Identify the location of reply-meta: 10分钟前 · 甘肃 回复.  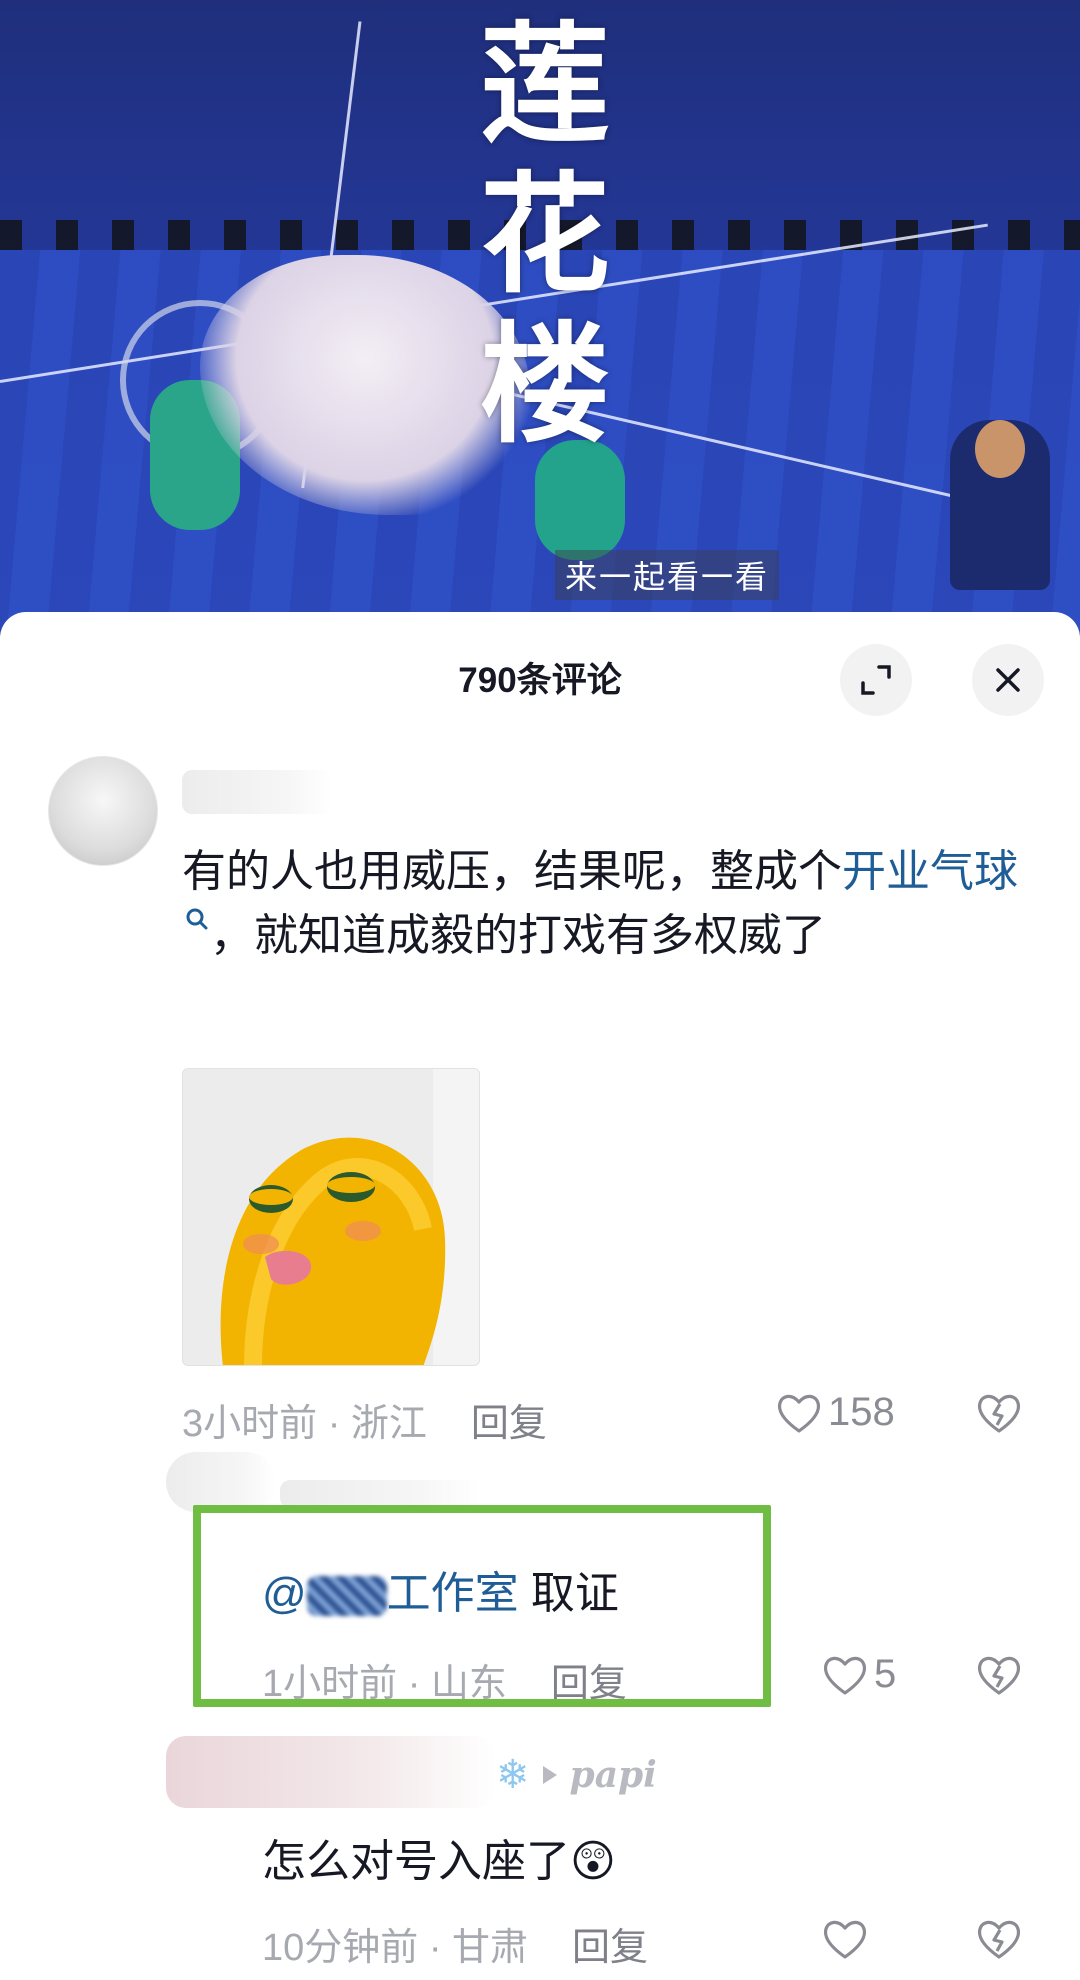
(455, 1943).